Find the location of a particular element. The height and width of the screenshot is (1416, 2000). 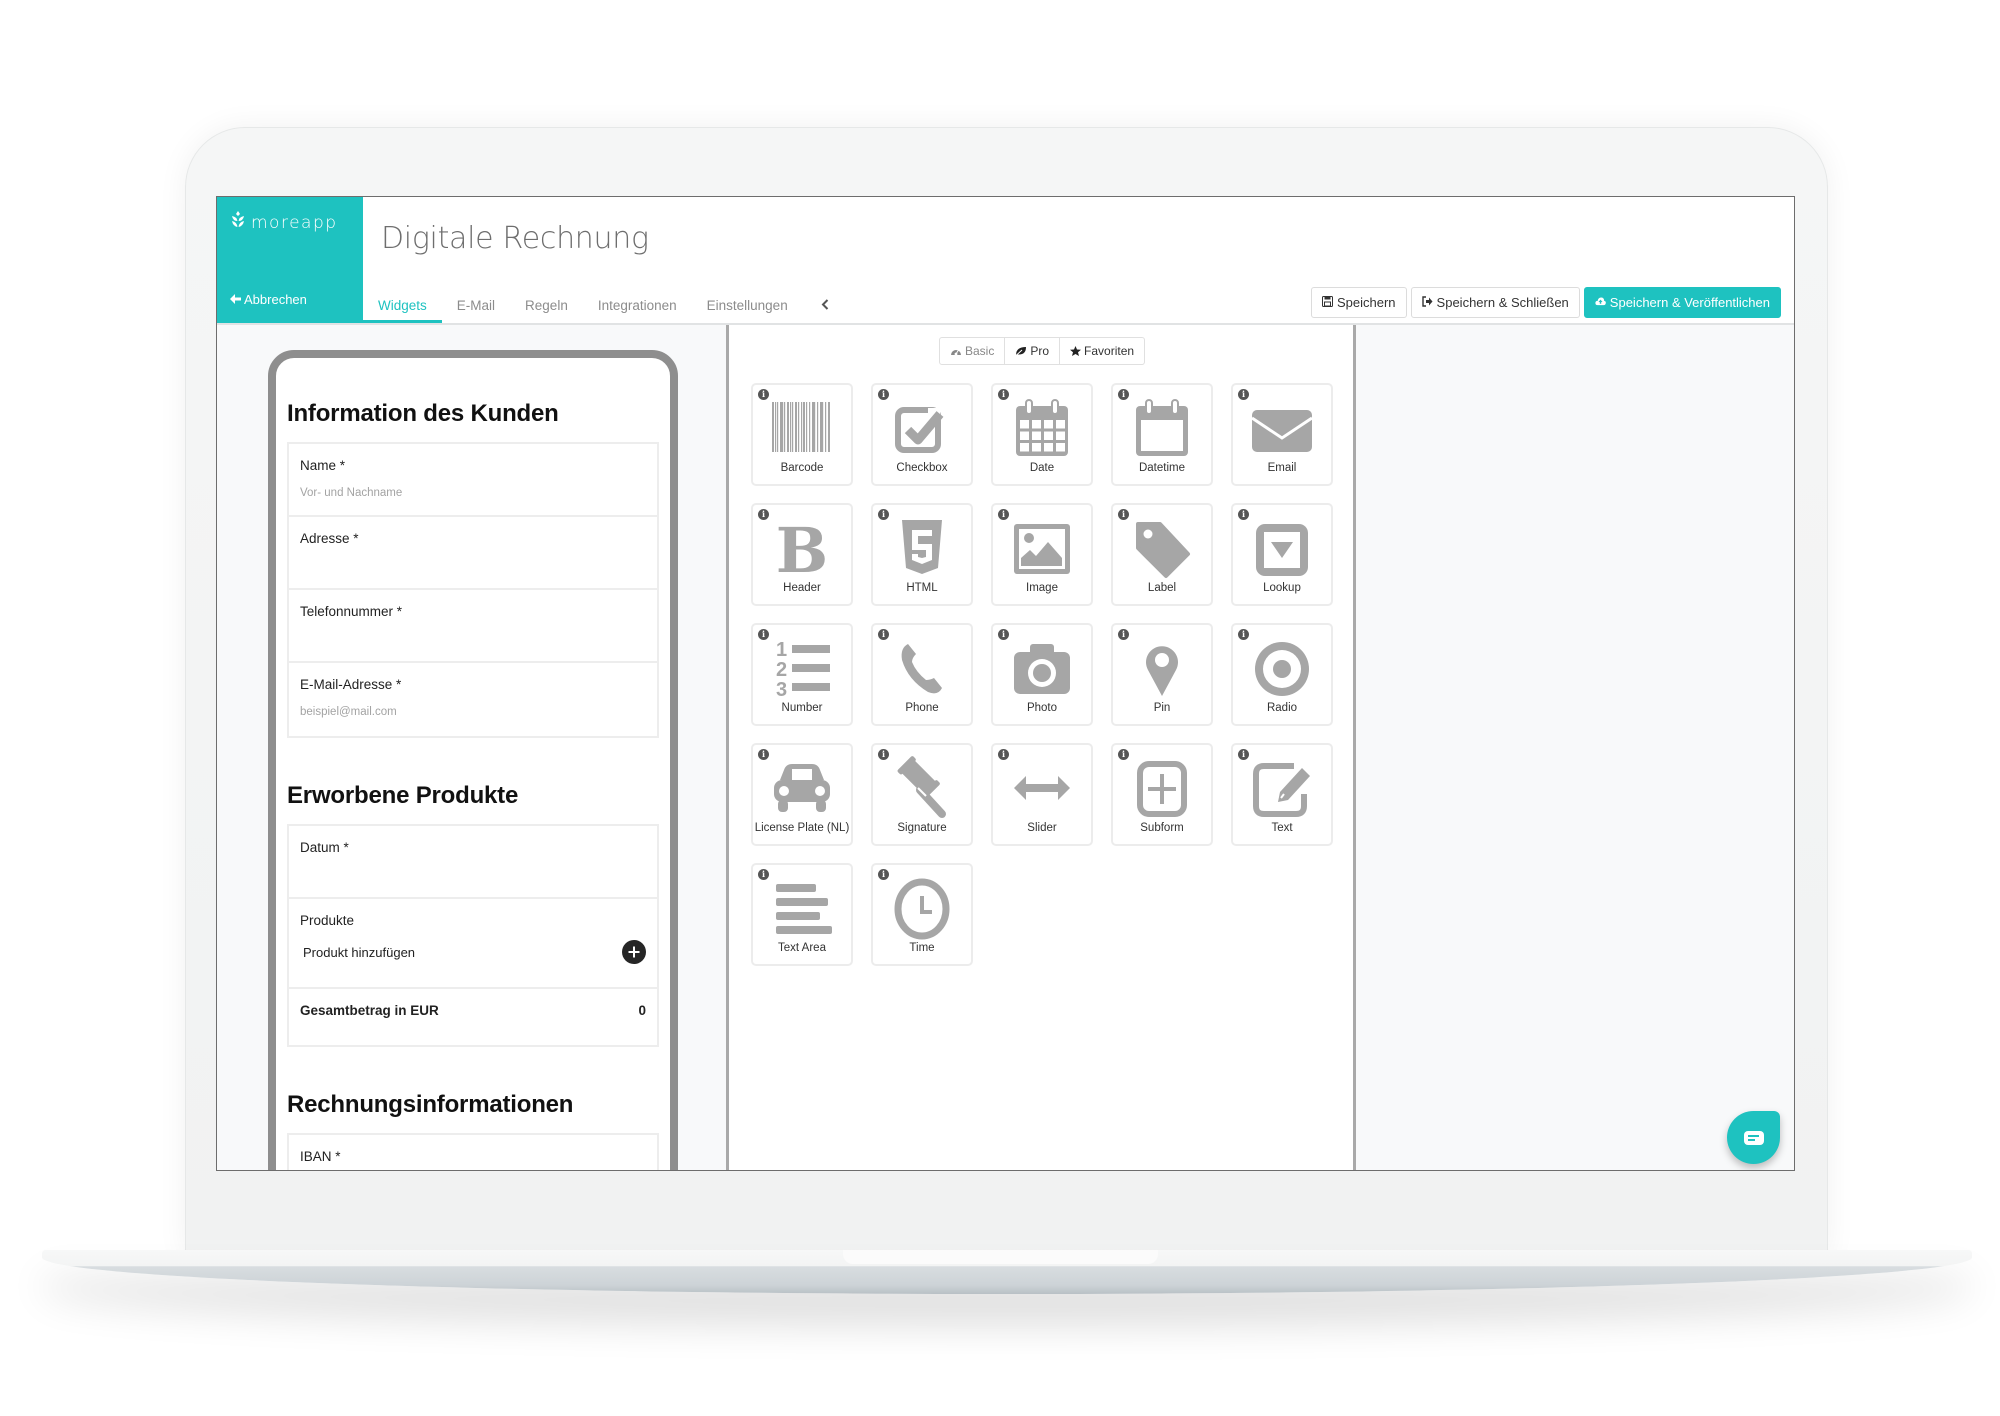

name-input: Vor- und Nachname is located at coordinates (473, 493).